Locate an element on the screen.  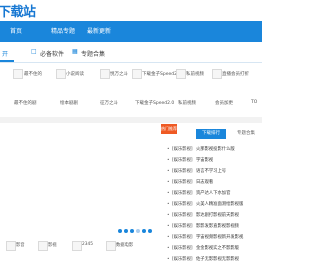
app-title: 最不住的 is located at coordinates (33, 74).